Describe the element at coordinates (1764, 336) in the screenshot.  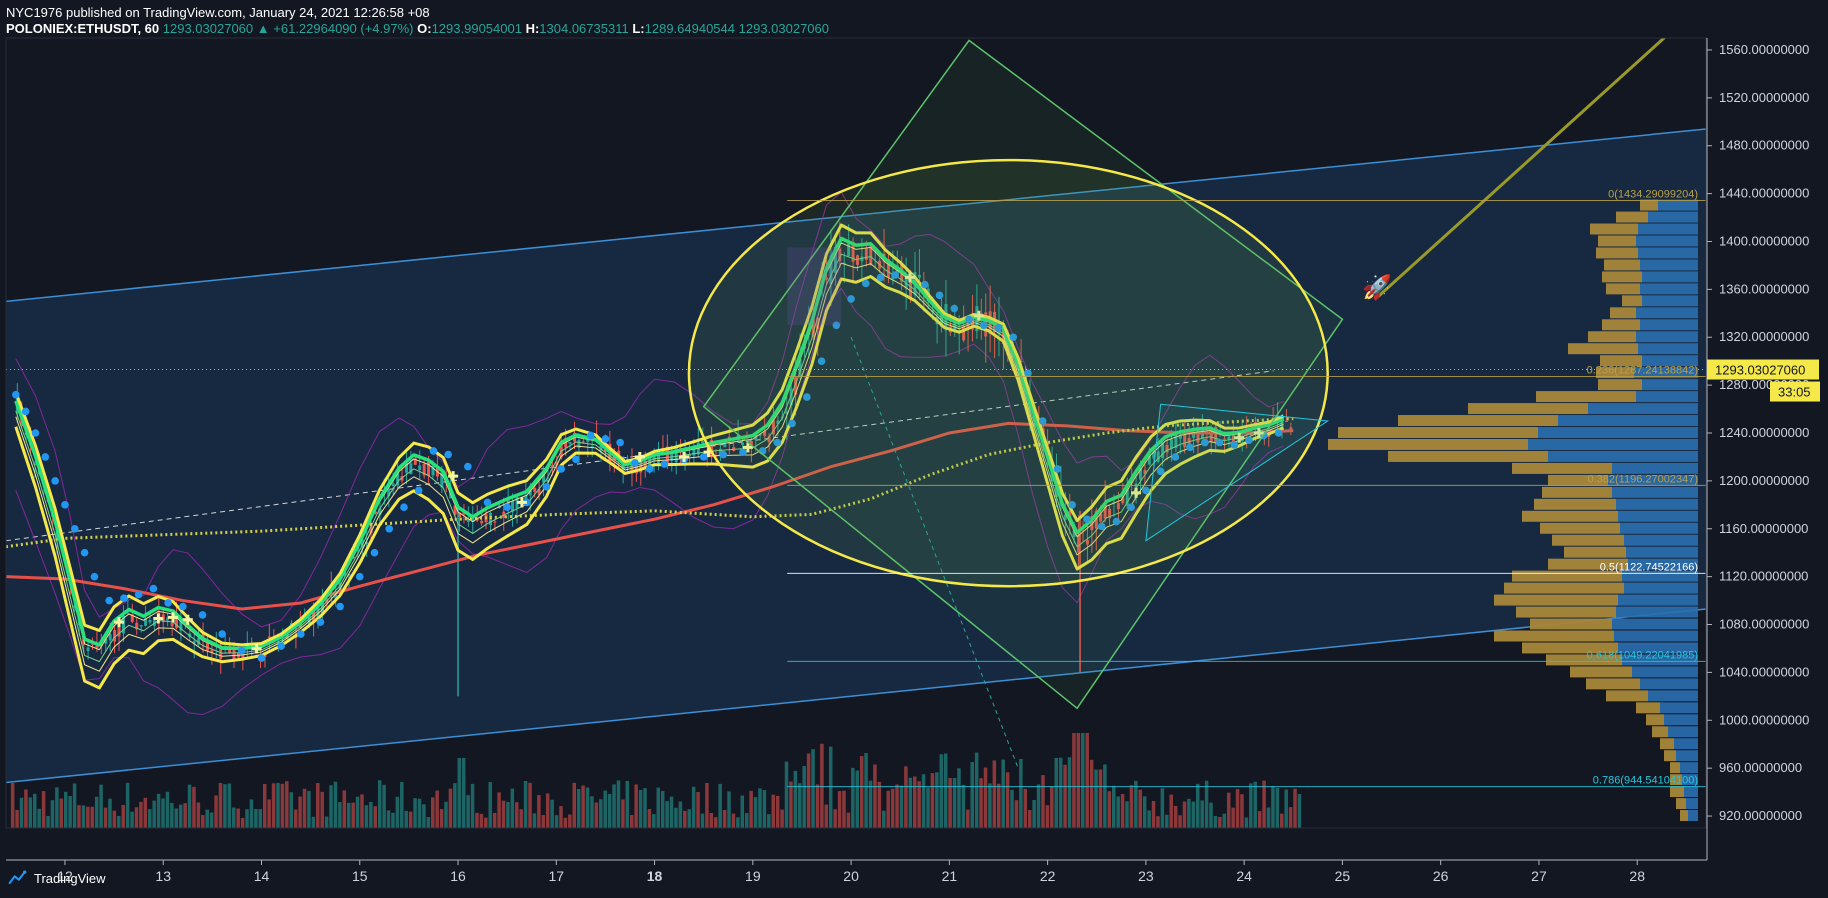
I see `y-tick-label: 1320.00000000` at that location.